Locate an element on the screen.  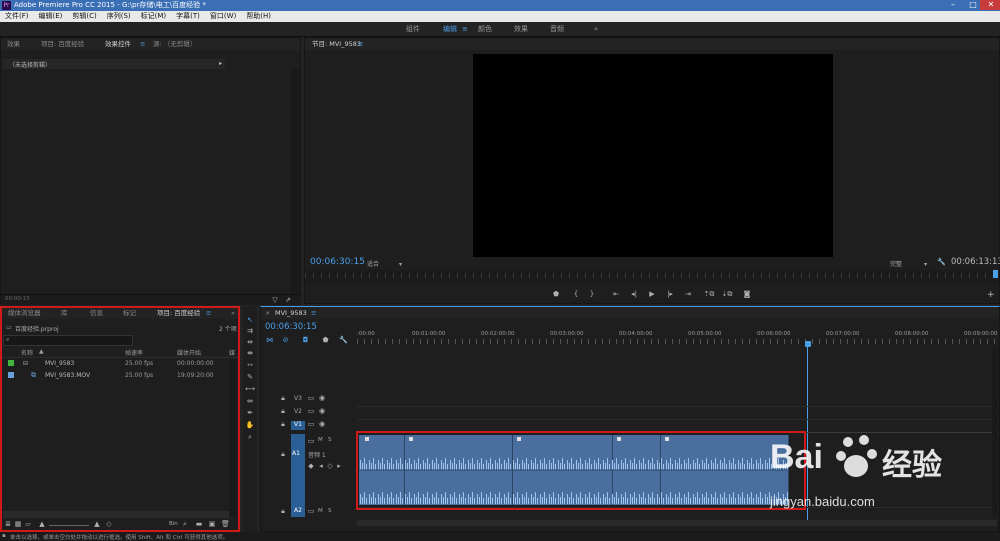
slide-icon: ⤄ is located at coordinates (250, 401).